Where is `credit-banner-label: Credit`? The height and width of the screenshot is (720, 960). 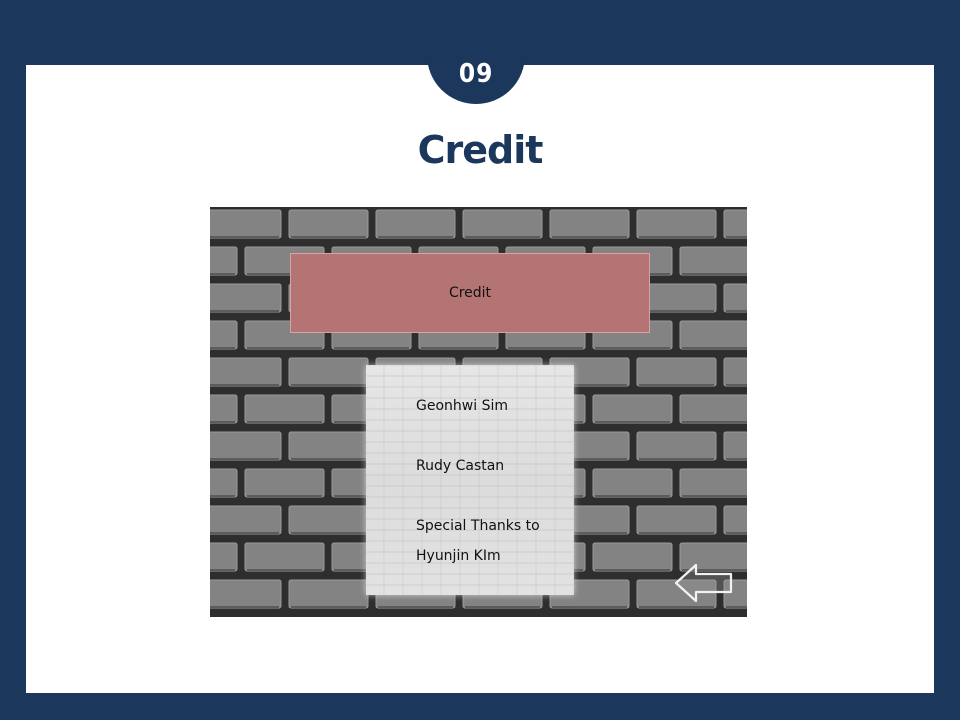
credit-banner-label: Credit is located at coordinates (470, 293).